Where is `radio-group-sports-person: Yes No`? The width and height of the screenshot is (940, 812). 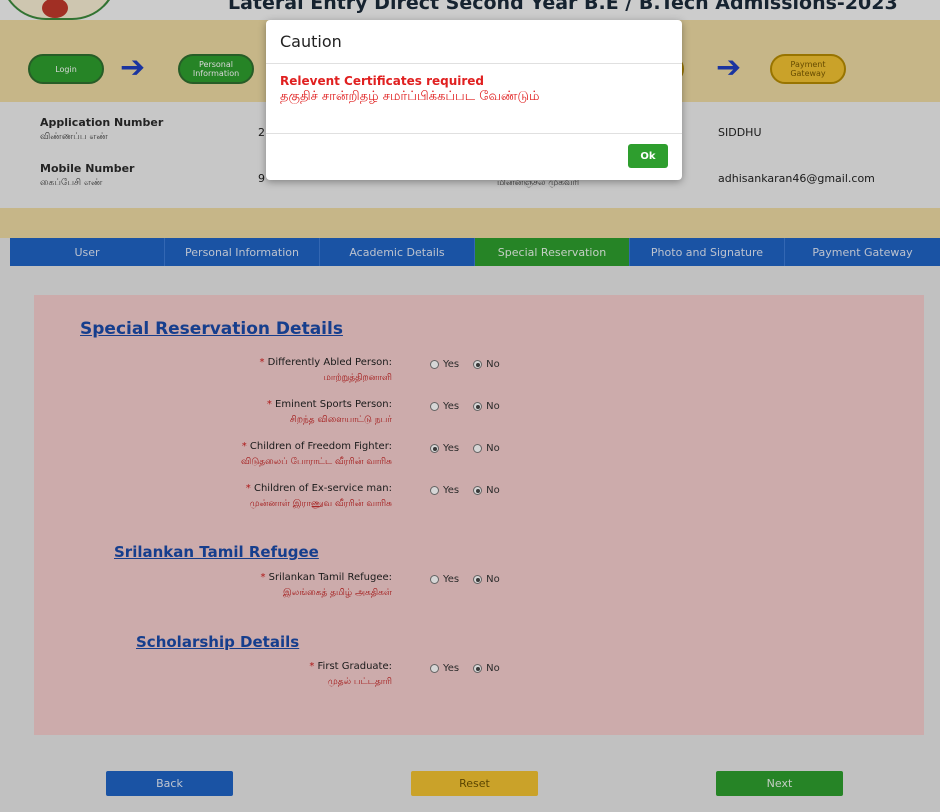 radio-group-sports-person: Yes No is located at coordinates (472, 406).